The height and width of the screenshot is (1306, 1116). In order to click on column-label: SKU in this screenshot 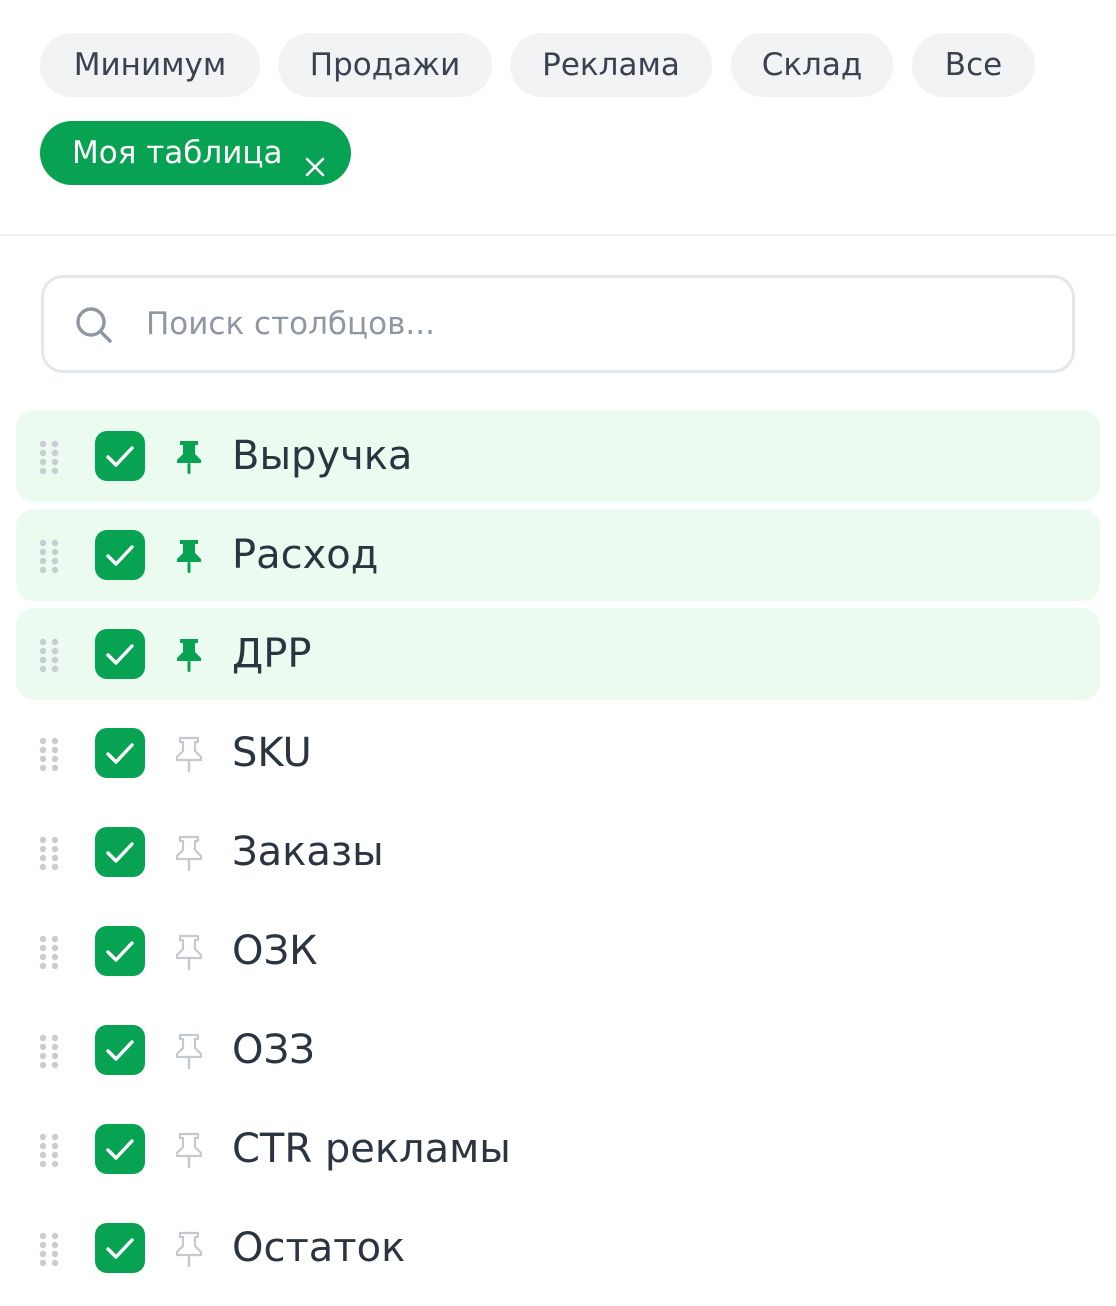, I will do `click(272, 753)`.